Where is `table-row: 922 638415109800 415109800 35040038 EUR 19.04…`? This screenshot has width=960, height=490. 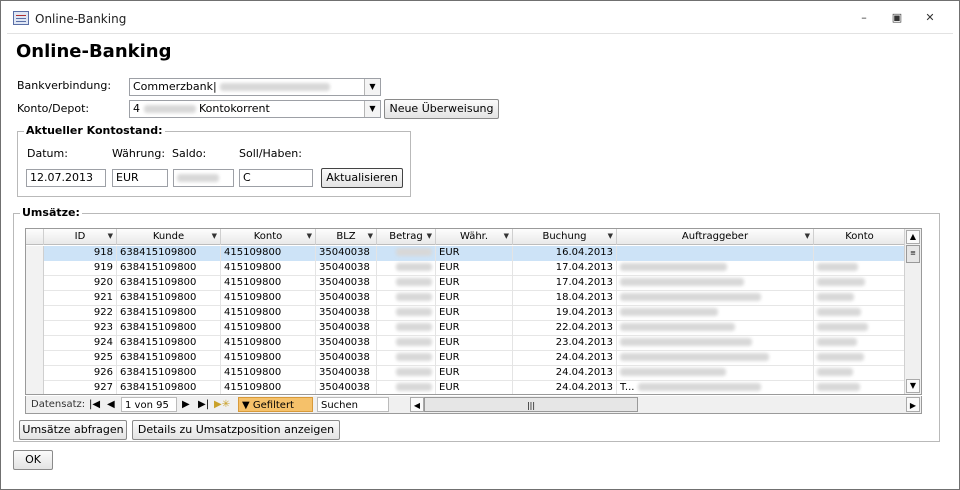
table-row: 922 638415109800 415109800 35040038 EUR 19.04… is located at coordinates (473, 313).